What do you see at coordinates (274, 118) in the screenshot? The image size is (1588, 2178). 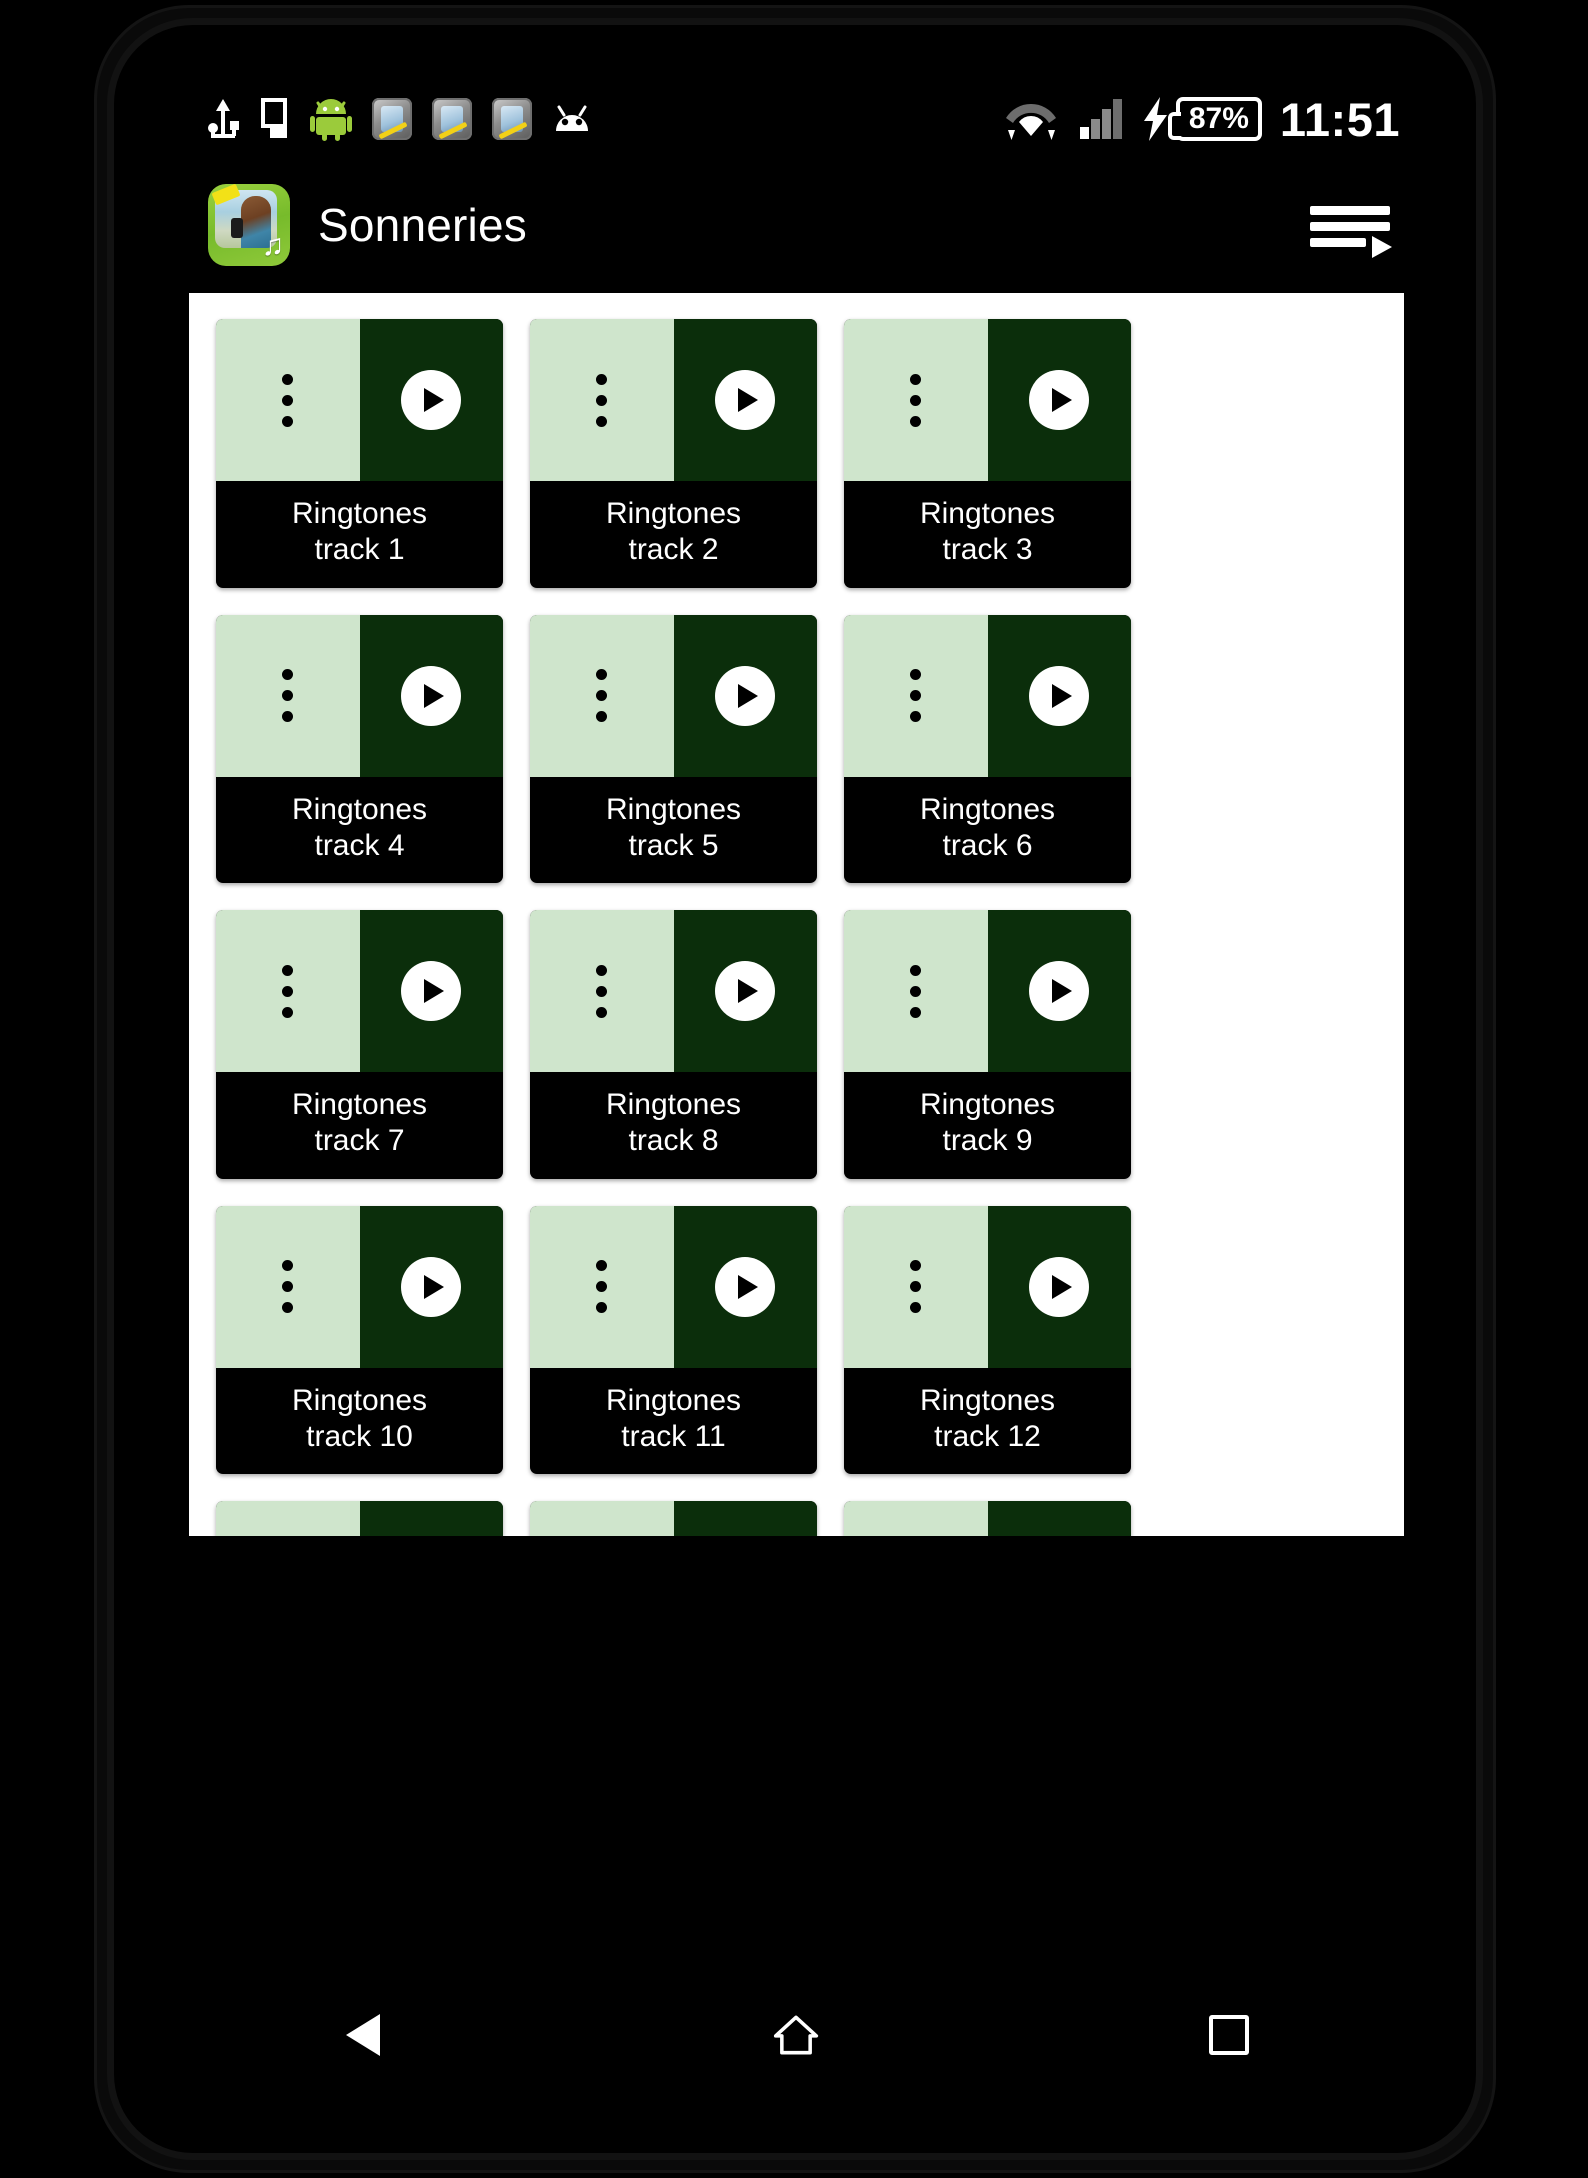 I see `sd-card-icon` at bounding box center [274, 118].